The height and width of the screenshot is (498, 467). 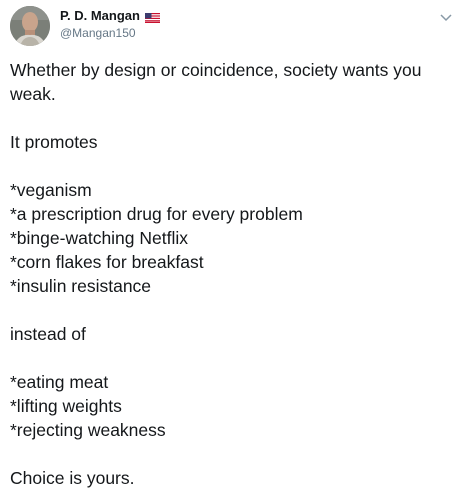 What do you see at coordinates (152, 17) in the screenshot?
I see `us-flag-icon` at bounding box center [152, 17].